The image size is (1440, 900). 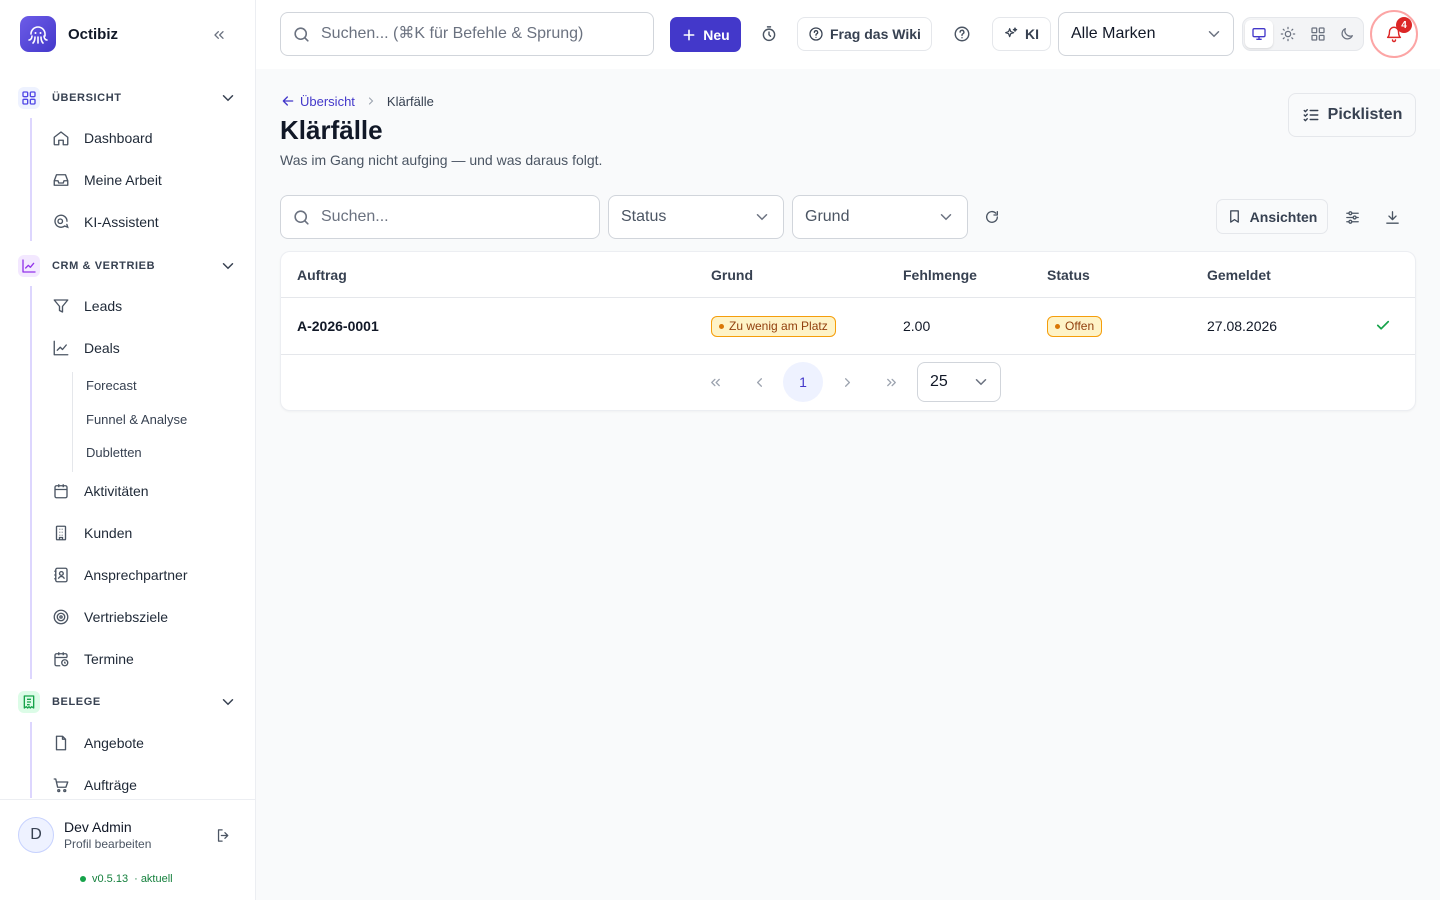 What do you see at coordinates (696, 217) in the screenshot?
I see `status-filter: Status` at bounding box center [696, 217].